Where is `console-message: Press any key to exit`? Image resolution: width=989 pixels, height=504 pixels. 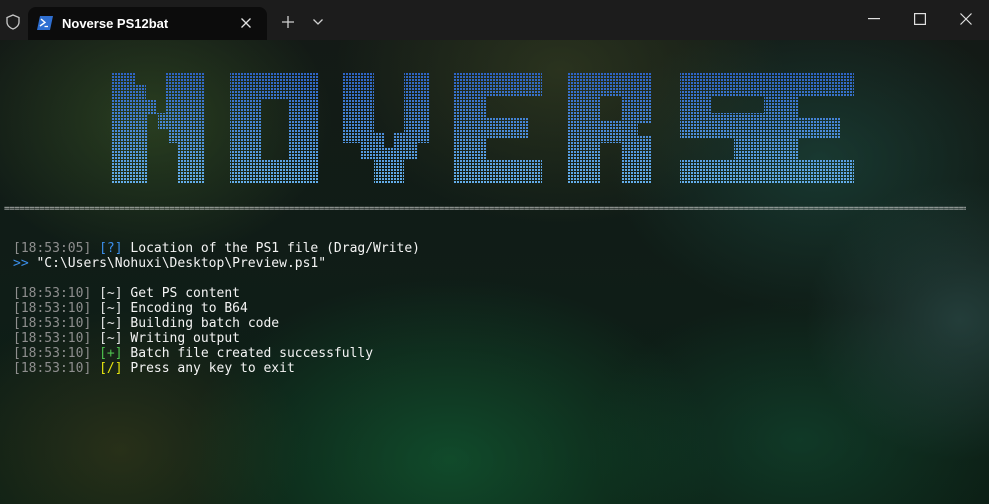 console-message: Press any key to exit is located at coordinates (212, 368).